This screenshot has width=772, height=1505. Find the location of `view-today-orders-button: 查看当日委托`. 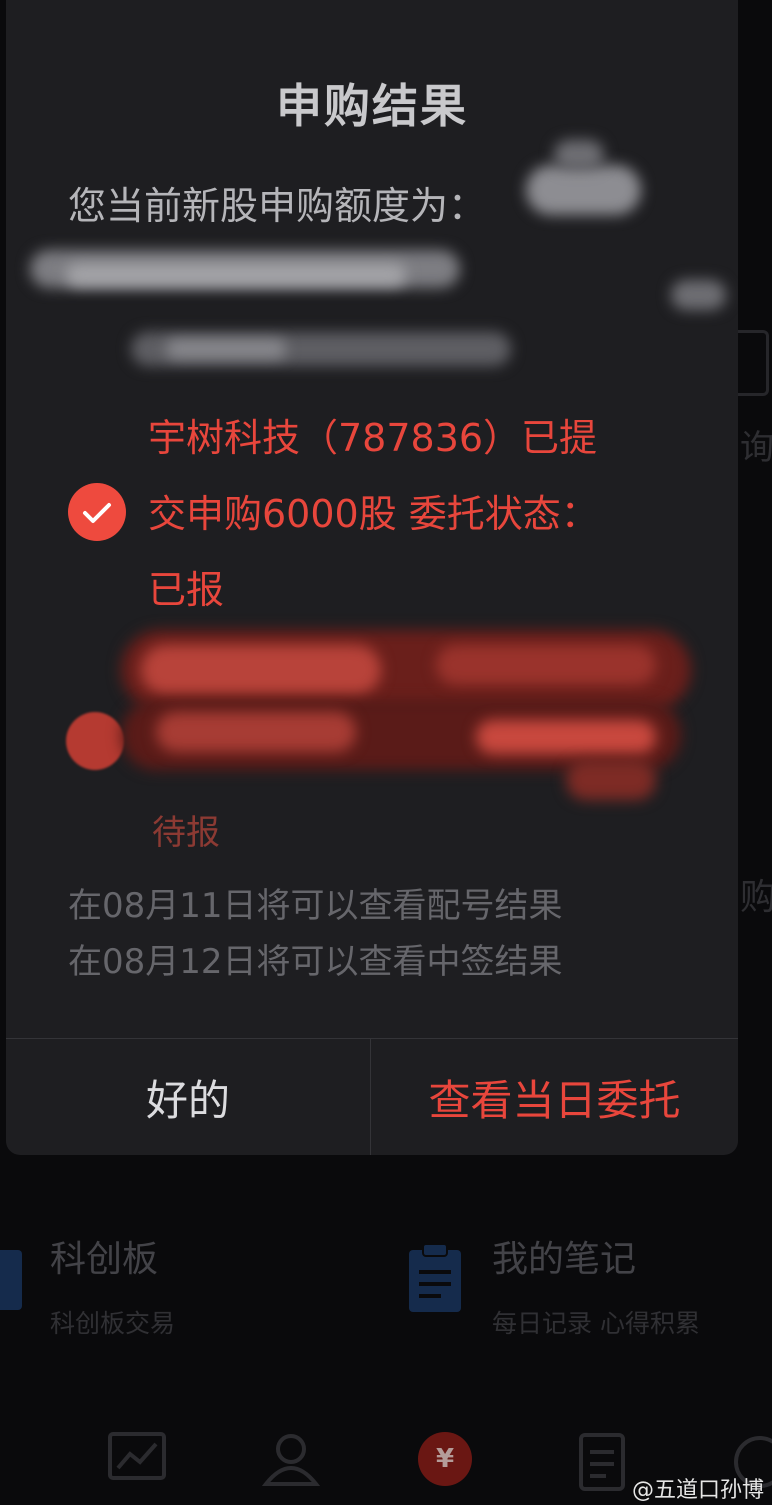

view-today-orders-button: 查看当日委托 is located at coordinates (554, 1097).